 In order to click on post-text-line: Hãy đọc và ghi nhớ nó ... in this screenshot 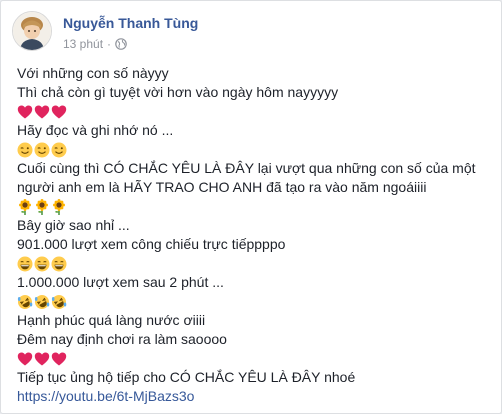, I will do `click(95, 130)`.